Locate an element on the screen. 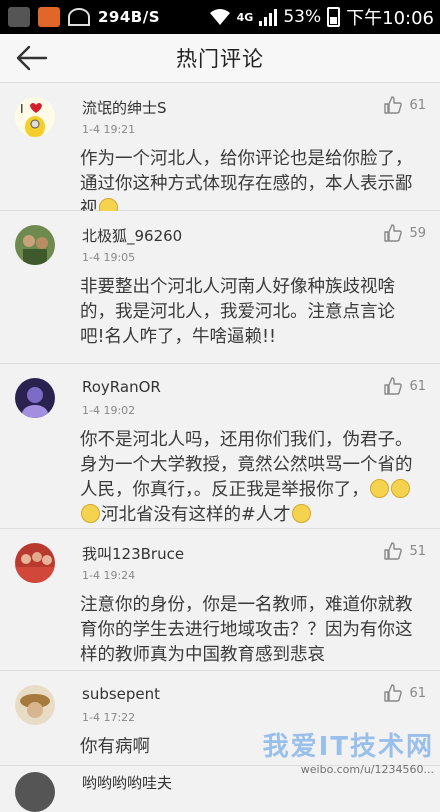 This screenshot has height=812, width=440. battery-icon is located at coordinates (334, 17).